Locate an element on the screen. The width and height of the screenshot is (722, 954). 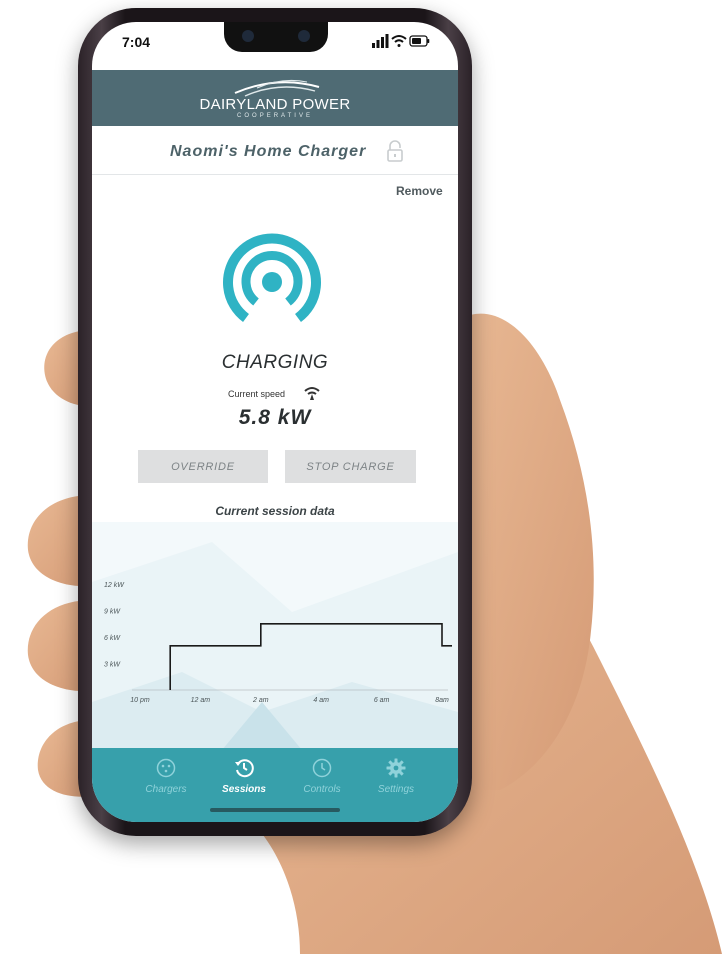
tab-sessions: Sessions is located at coordinates (244, 778).